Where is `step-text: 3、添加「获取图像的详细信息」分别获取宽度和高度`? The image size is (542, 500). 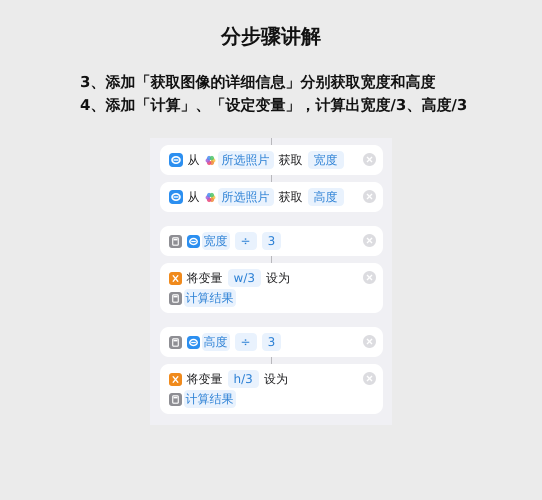 step-text: 3、添加「获取图像的详细信息」分别获取宽度和高度 is located at coordinates (258, 82).